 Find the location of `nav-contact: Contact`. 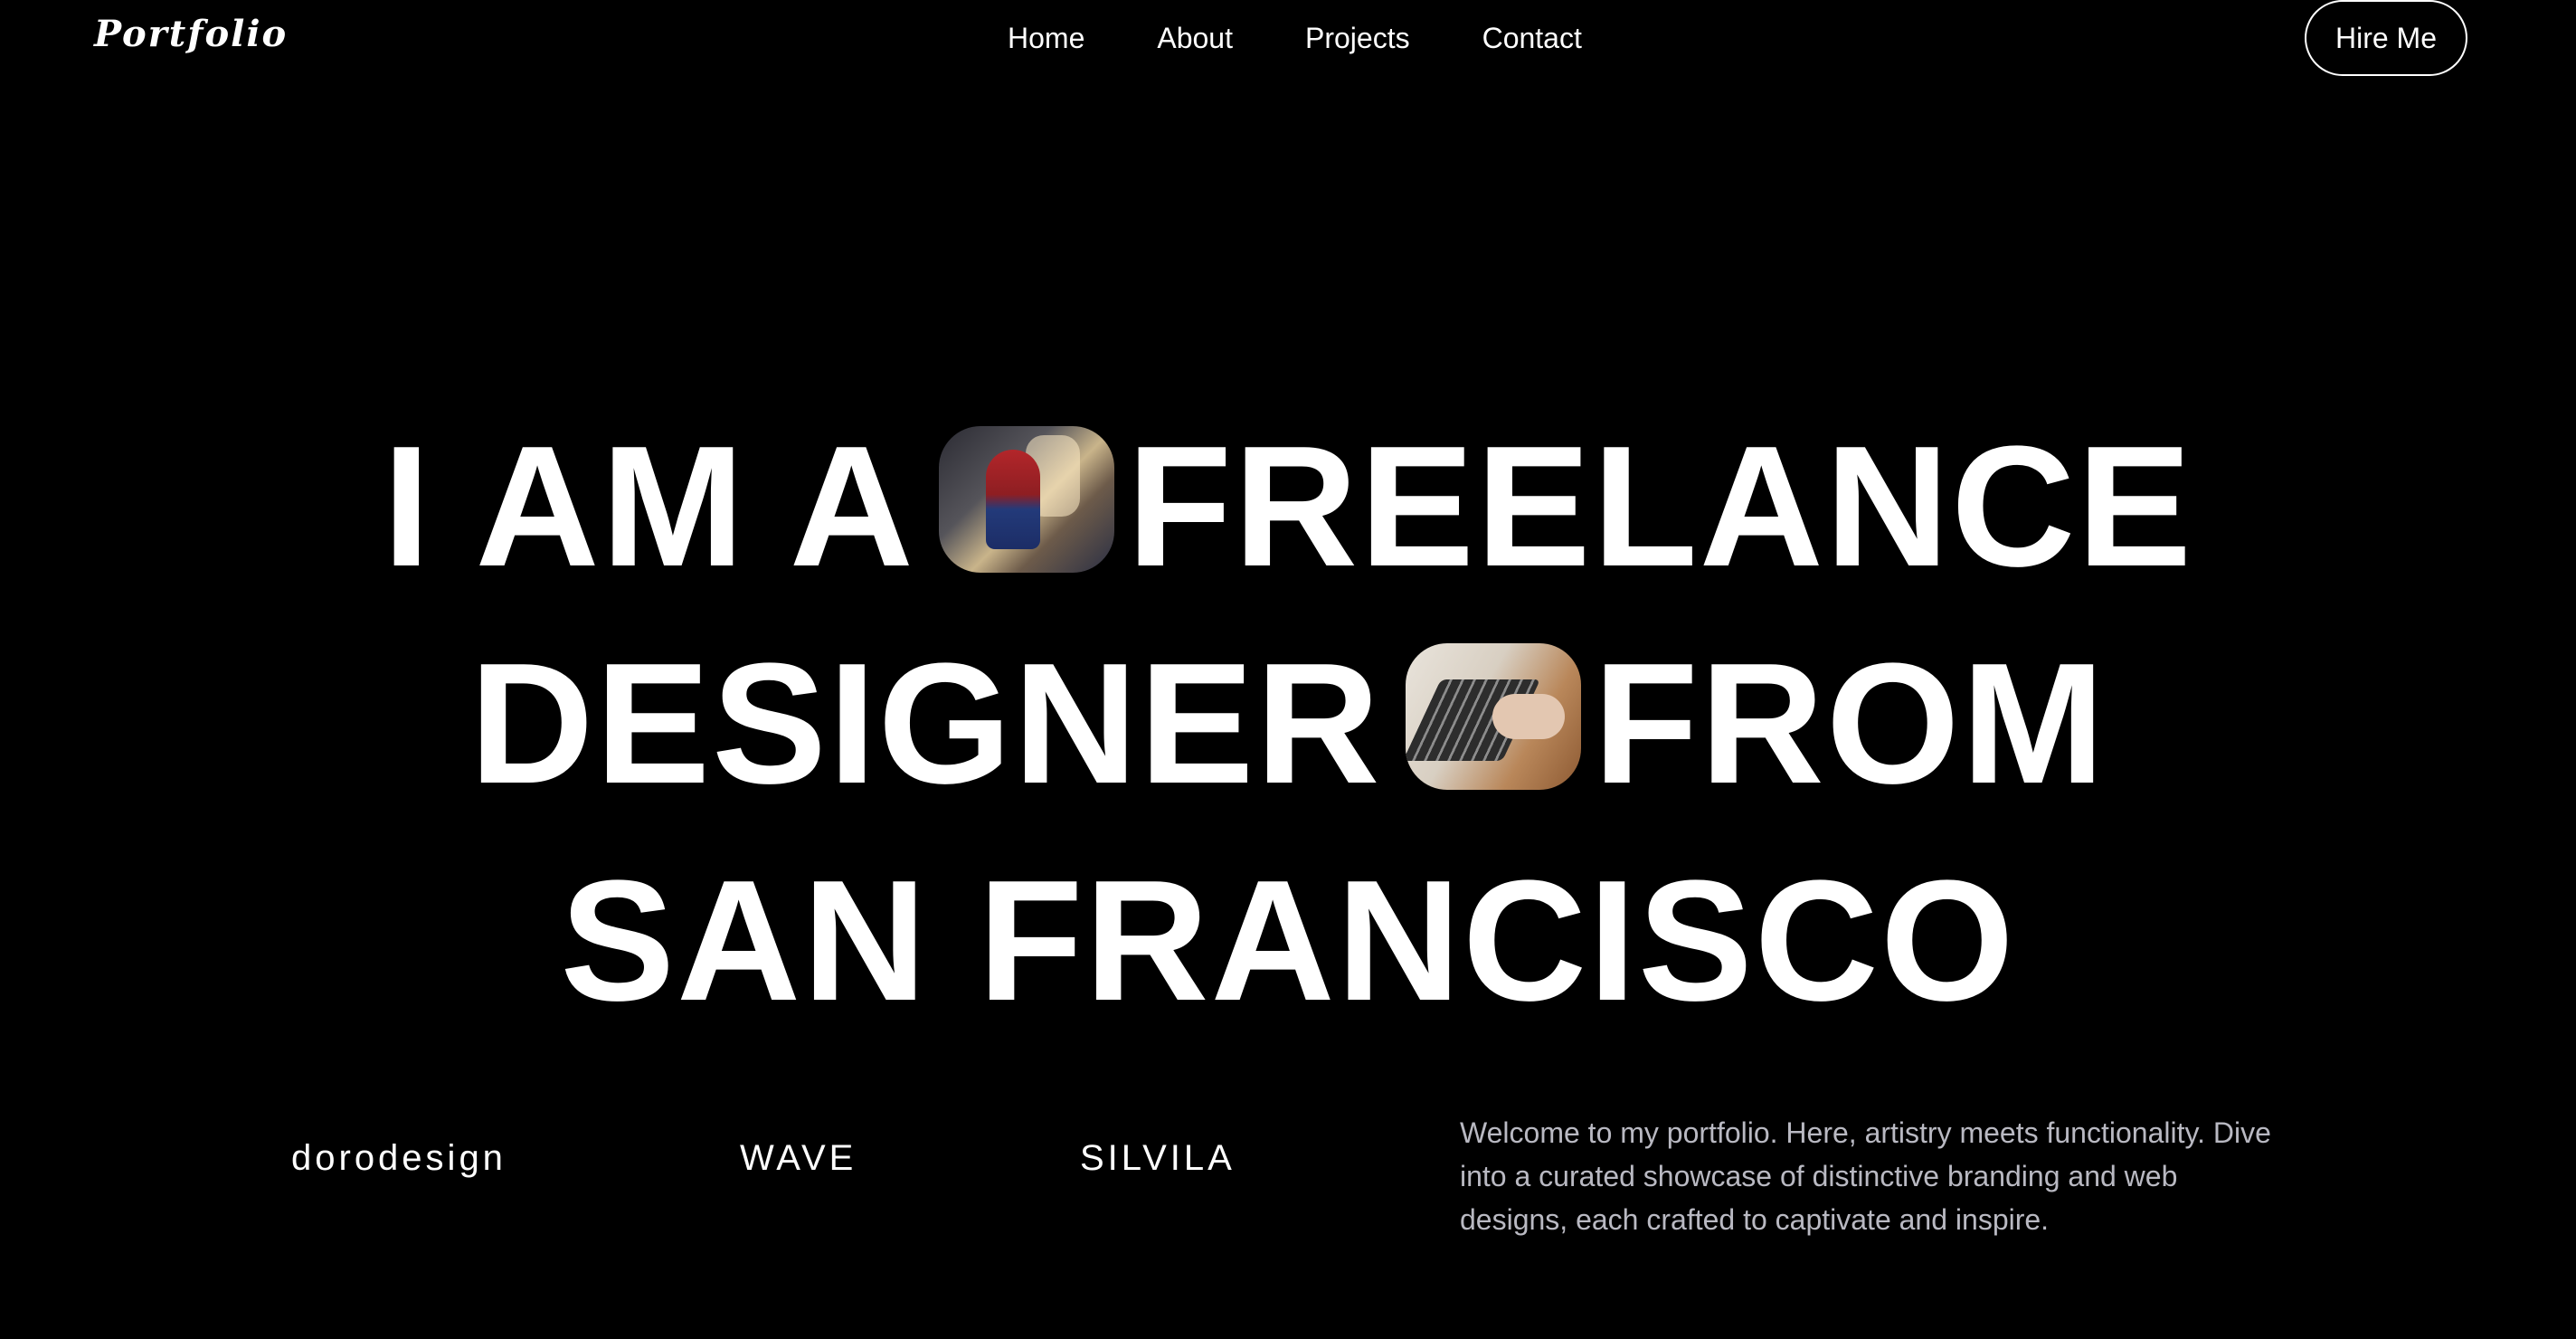

nav-contact: Contact is located at coordinates (1532, 38).